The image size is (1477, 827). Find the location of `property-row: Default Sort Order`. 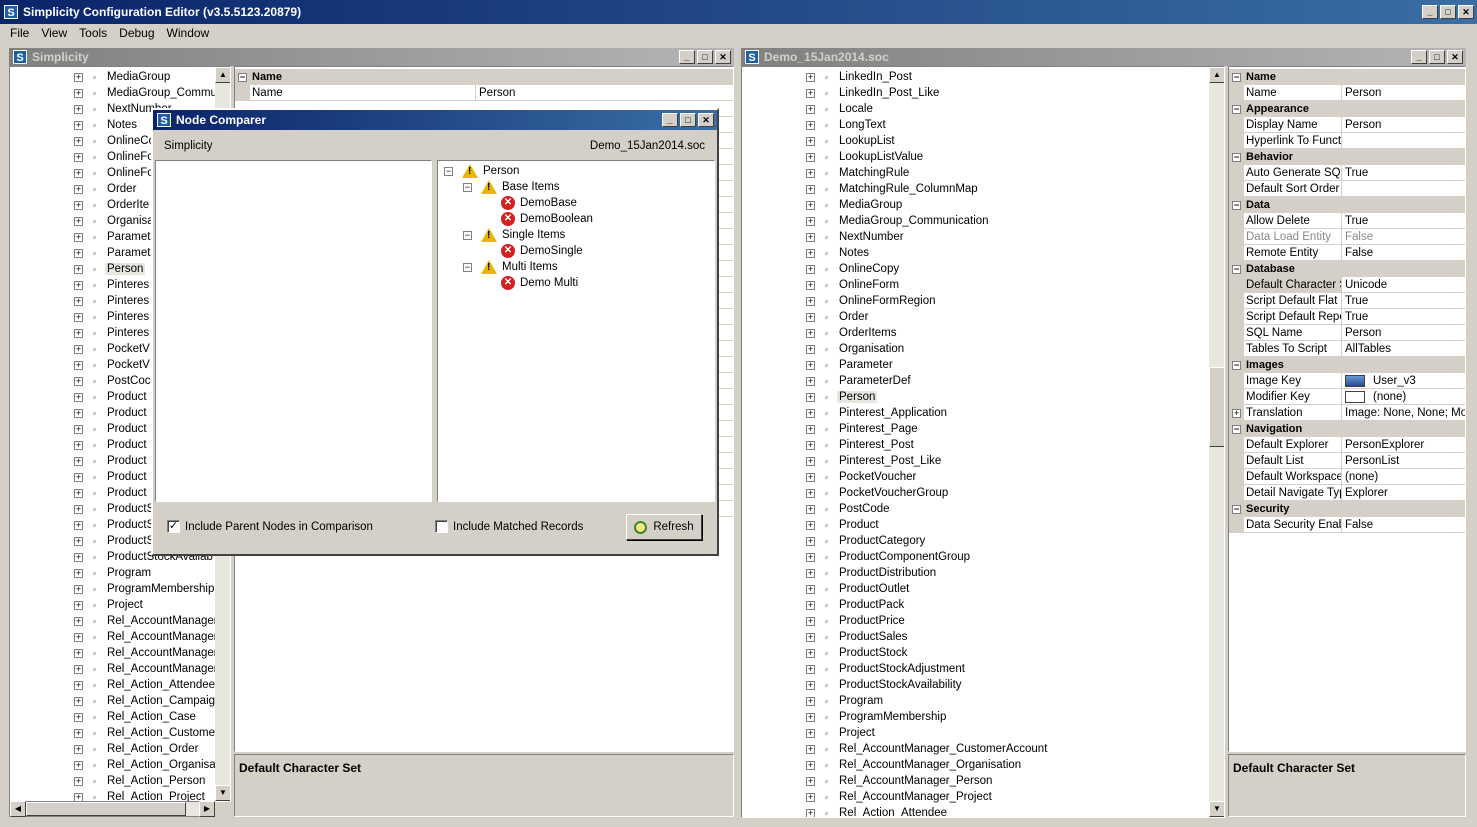

property-row: Default Sort Order is located at coordinates (1347, 189).